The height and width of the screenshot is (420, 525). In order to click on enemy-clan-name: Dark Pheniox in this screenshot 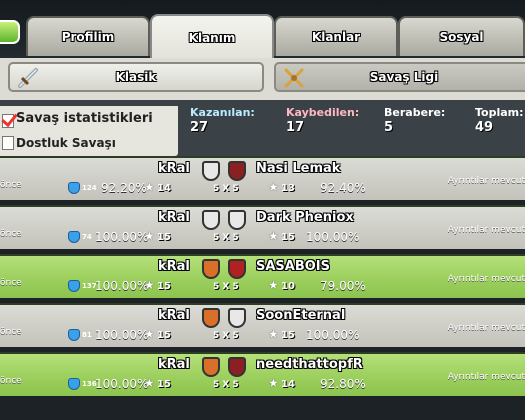, I will do `click(305, 217)`.